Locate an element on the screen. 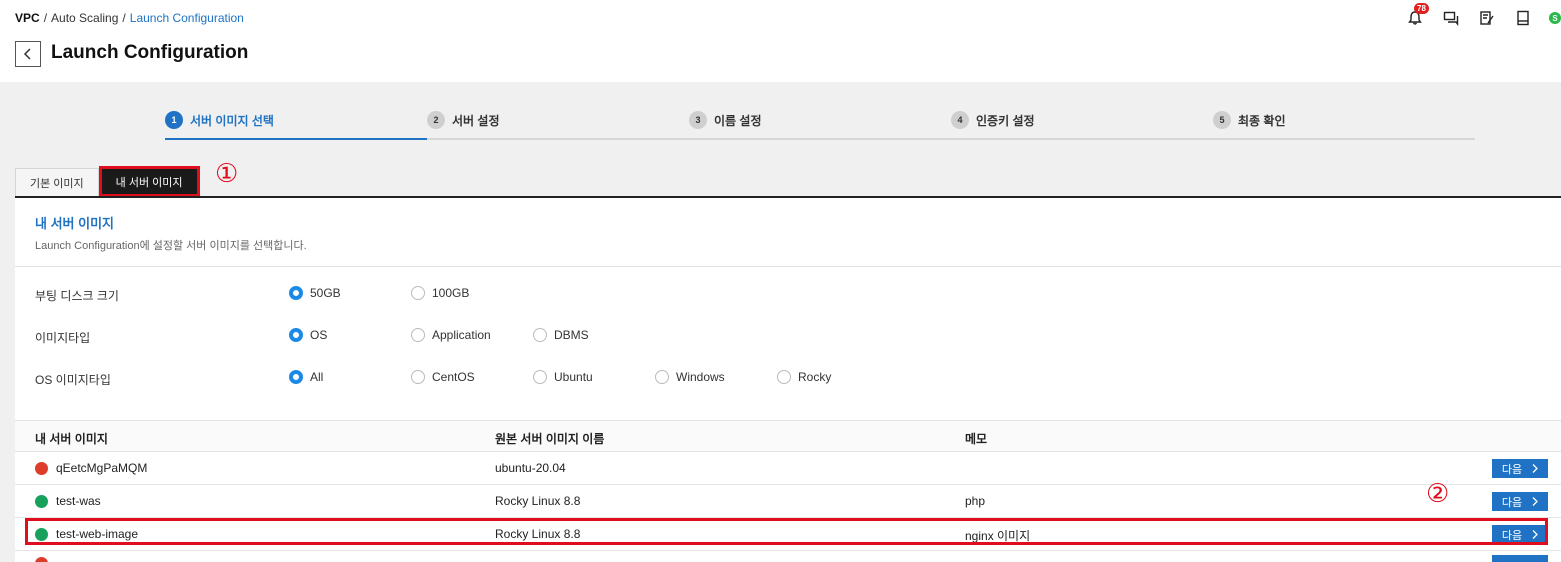  table-row is located at coordinates (788, 556).